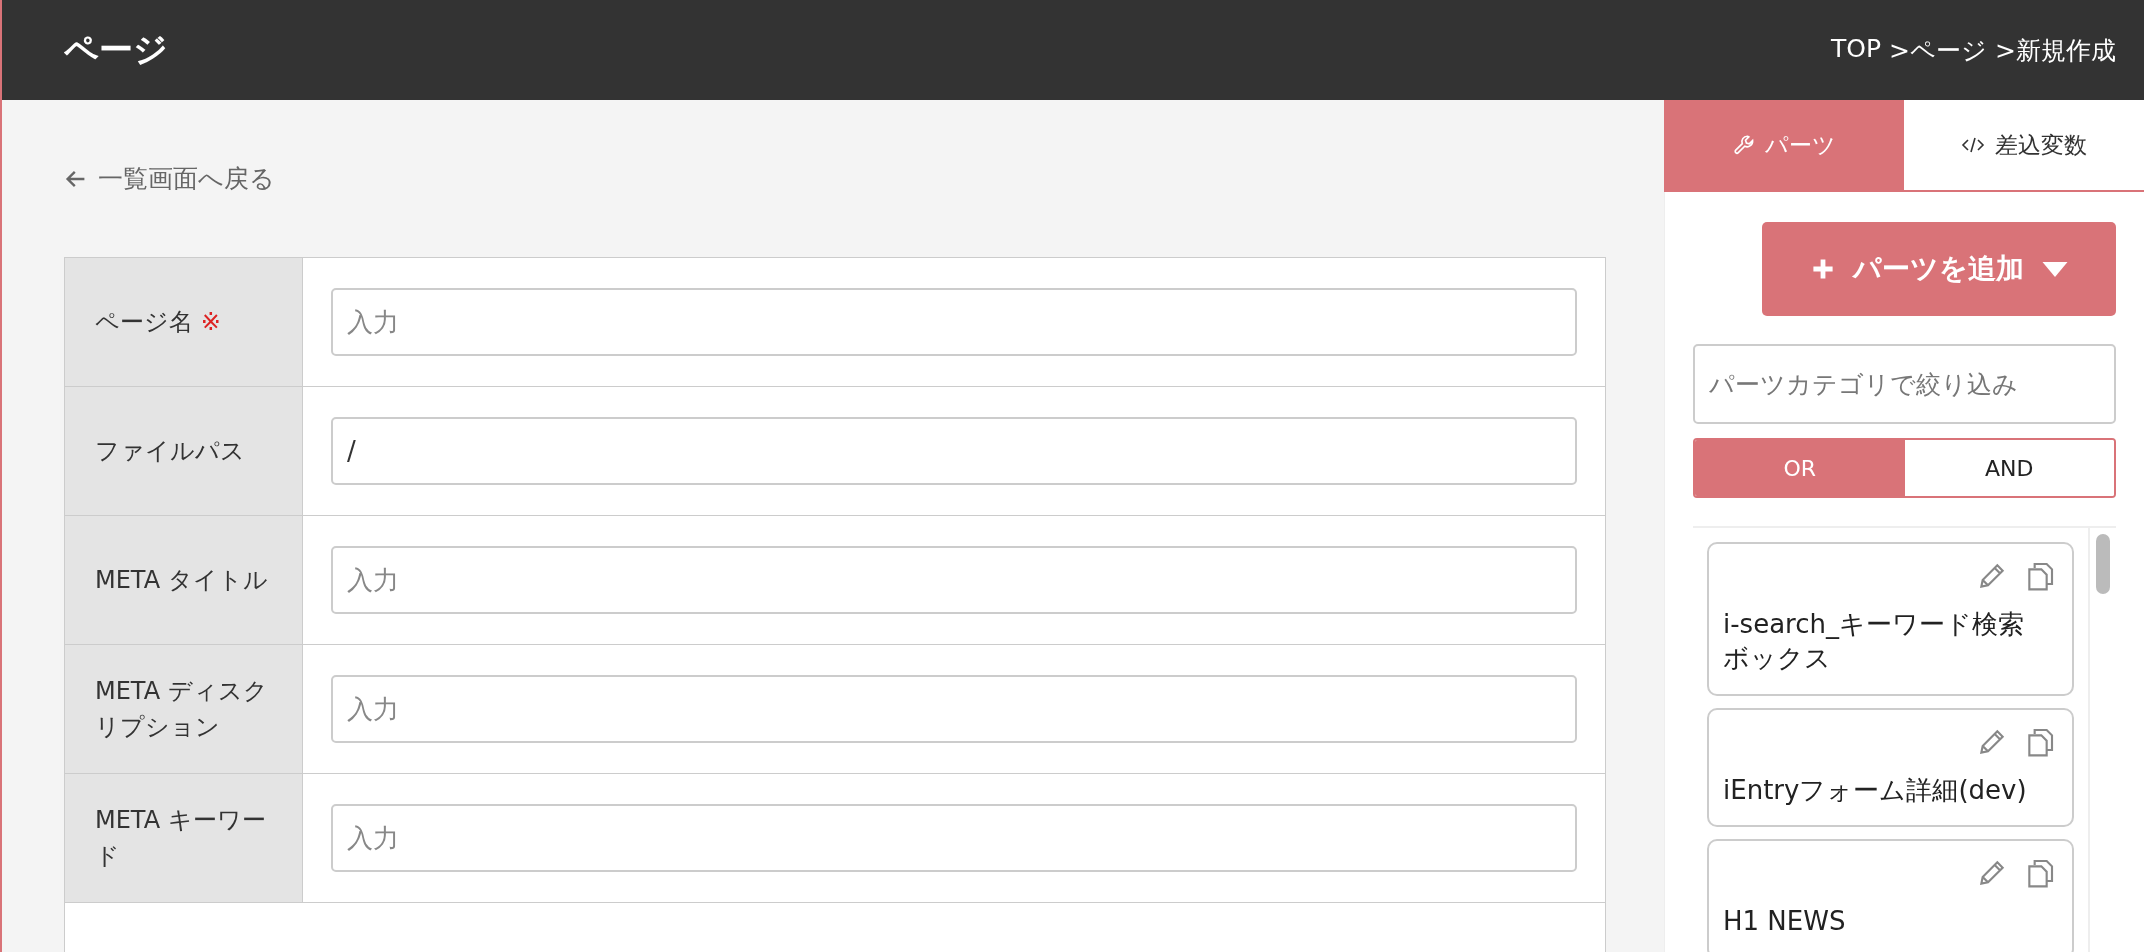  I want to click on breadcrumb-link: TOP, so click(1856, 50).